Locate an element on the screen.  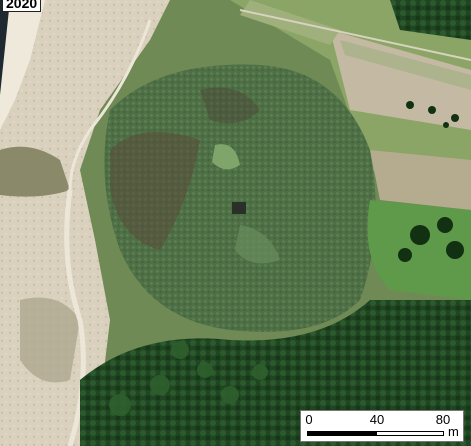
scale-segment-black is located at coordinates (342, 433).